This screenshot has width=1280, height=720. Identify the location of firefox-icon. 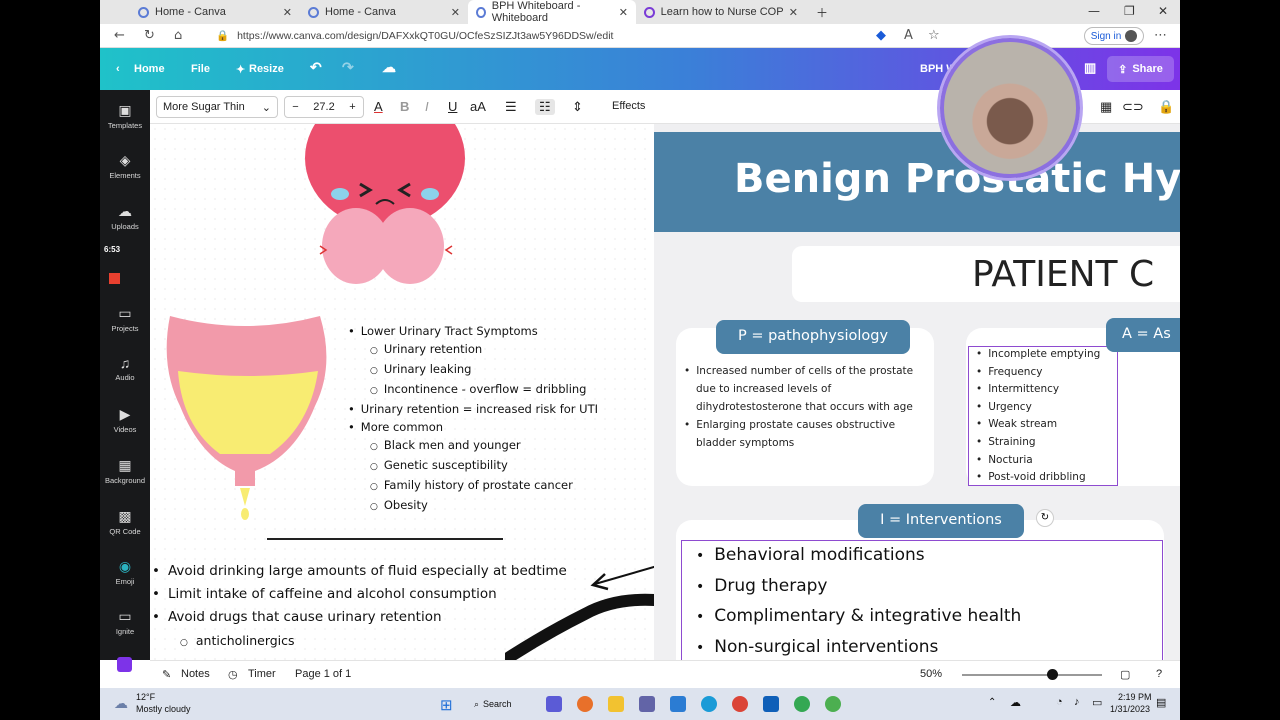
(585, 704).